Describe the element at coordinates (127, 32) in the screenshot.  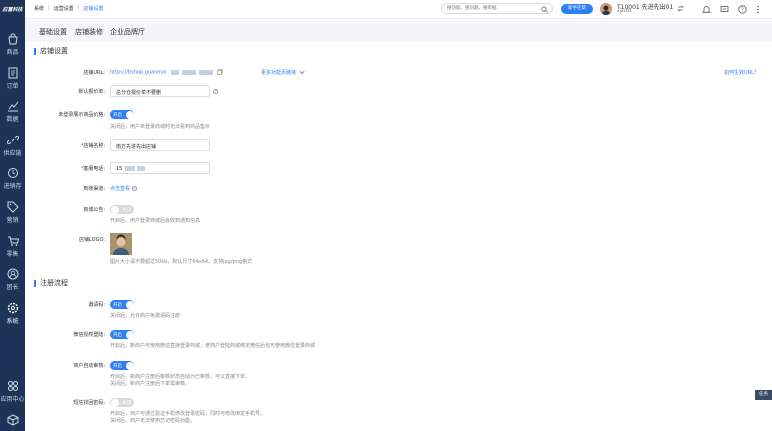
I see `tab-brand-hall: 企业品牌厅` at that location.